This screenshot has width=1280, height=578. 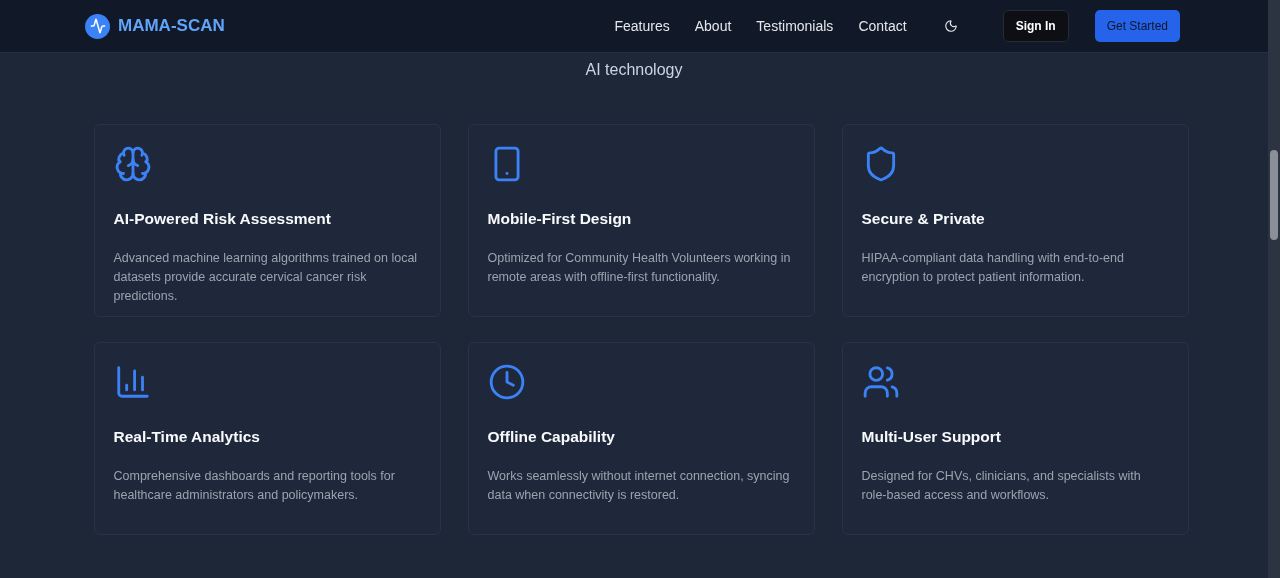 I want to click on feature-title: Multi-User Support, so click(x=931, y=437).